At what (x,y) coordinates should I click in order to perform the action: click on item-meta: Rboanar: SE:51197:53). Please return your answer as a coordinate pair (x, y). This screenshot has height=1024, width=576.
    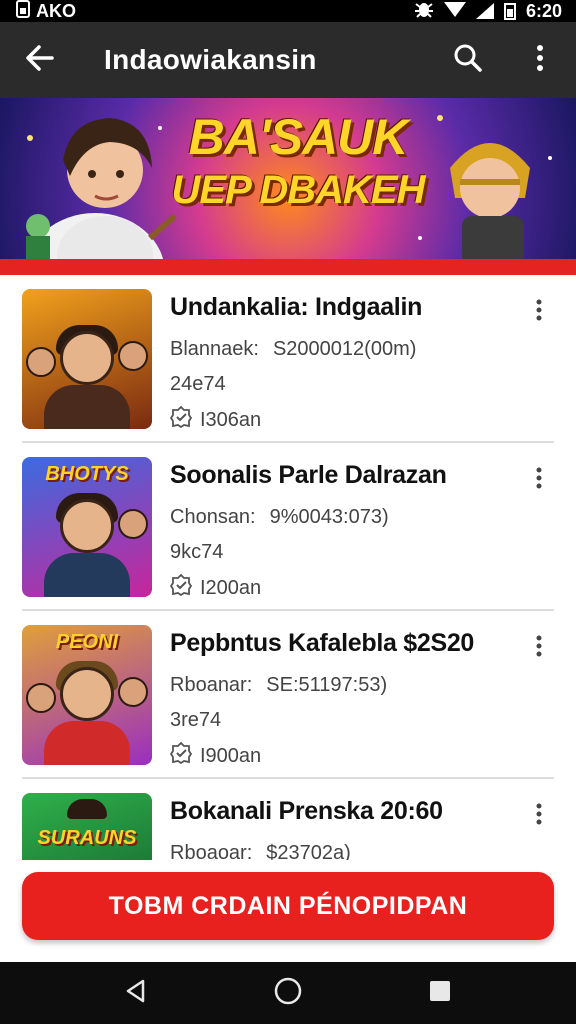
    Looking at the image, I should click on (342, 685).